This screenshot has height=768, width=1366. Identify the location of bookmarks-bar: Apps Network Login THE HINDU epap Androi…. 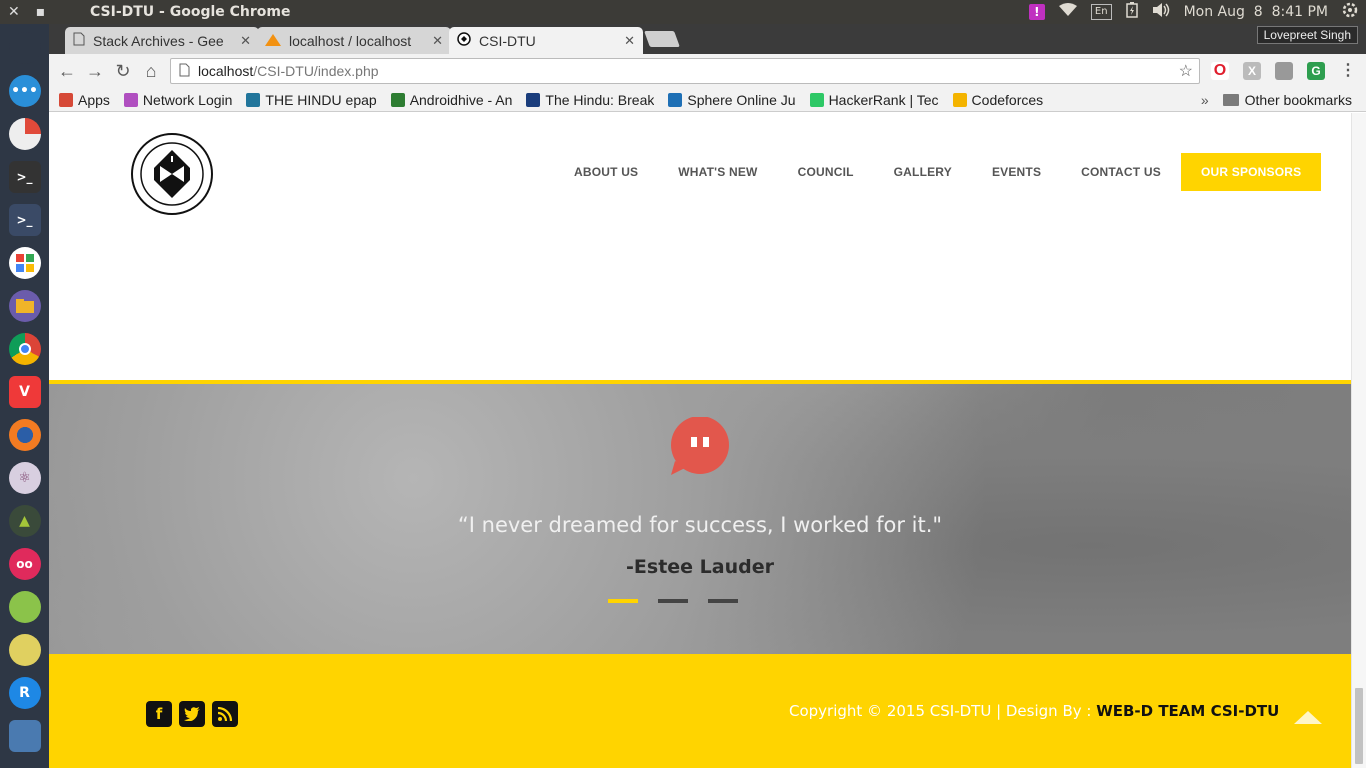
(707, 100).